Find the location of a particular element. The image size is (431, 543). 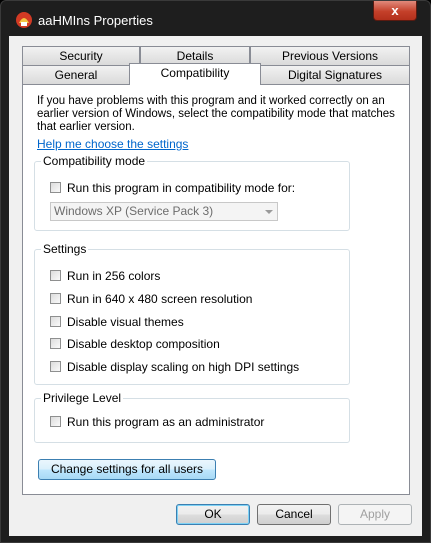

tab-general: General is located at coordinates (76, 74).